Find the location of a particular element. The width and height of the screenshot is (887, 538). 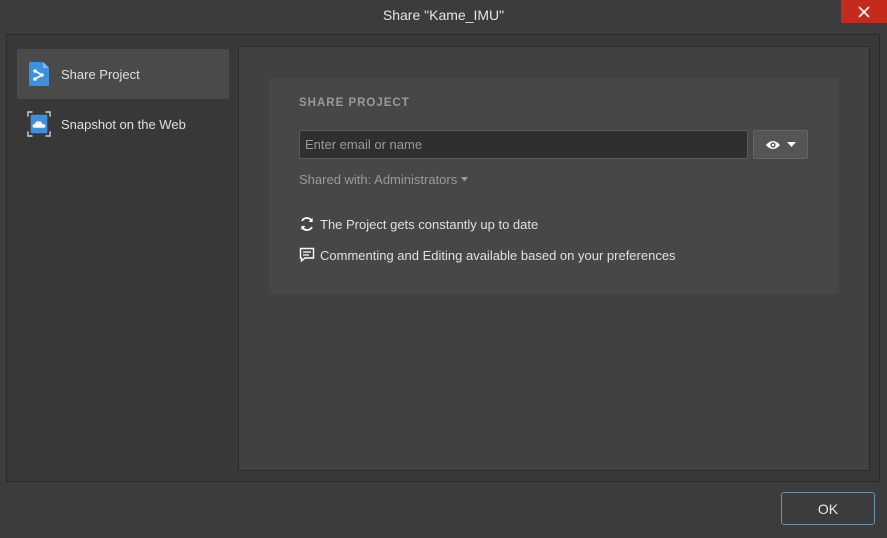

sidebar-item-label: Snapshot on the Web is located at coordinates (123, 124).